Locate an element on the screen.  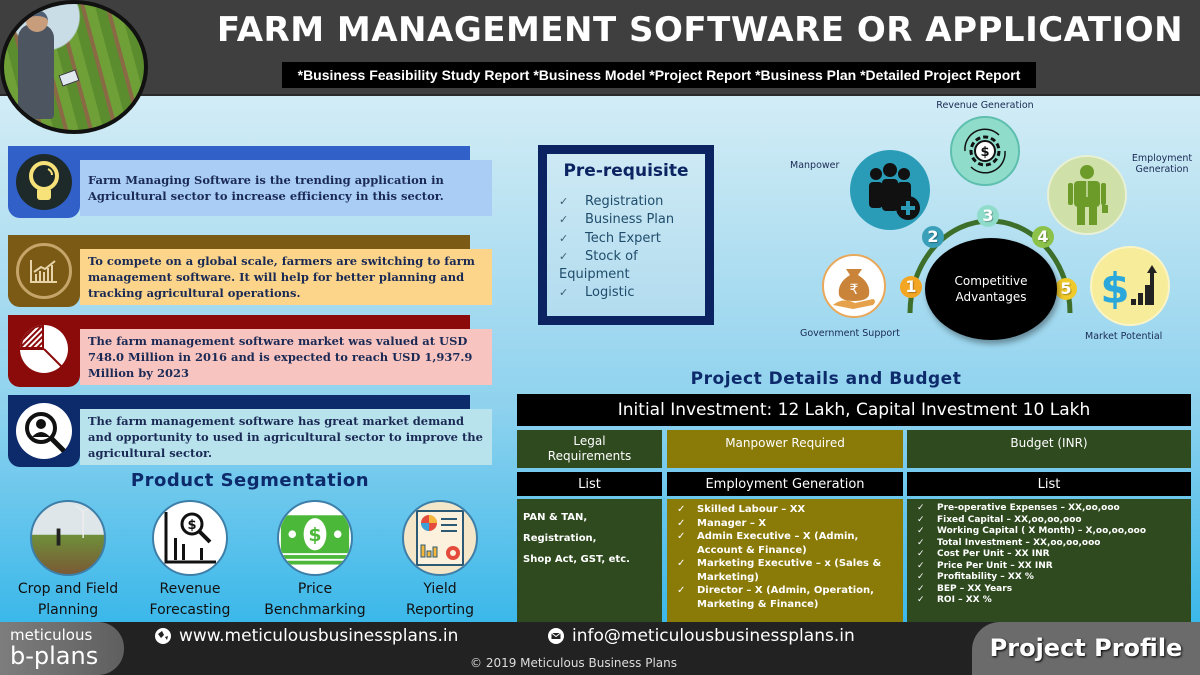
segment-price-benchmarking: $ Price Benchmarking is located at coordinates (315, 560).